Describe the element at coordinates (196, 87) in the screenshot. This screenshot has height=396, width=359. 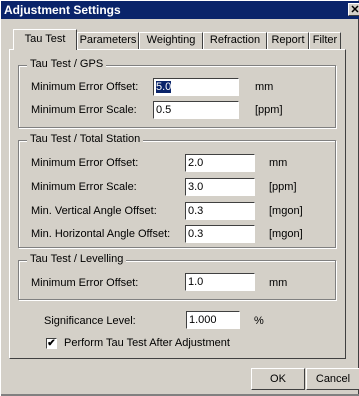
I see `gps-min-error-offset-field: 5.0` at that location.